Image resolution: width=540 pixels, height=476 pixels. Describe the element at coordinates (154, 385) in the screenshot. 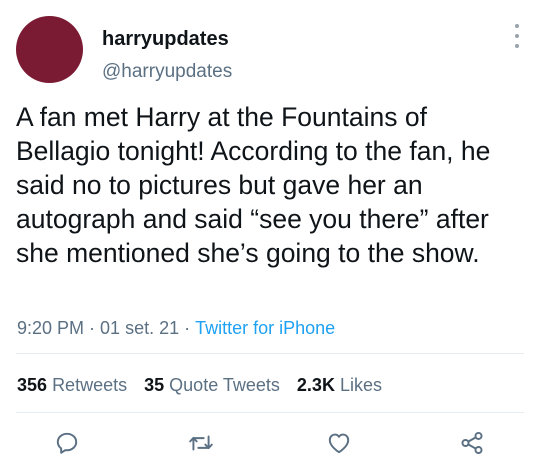

I see `quote-tweets-count: 35` at that location.